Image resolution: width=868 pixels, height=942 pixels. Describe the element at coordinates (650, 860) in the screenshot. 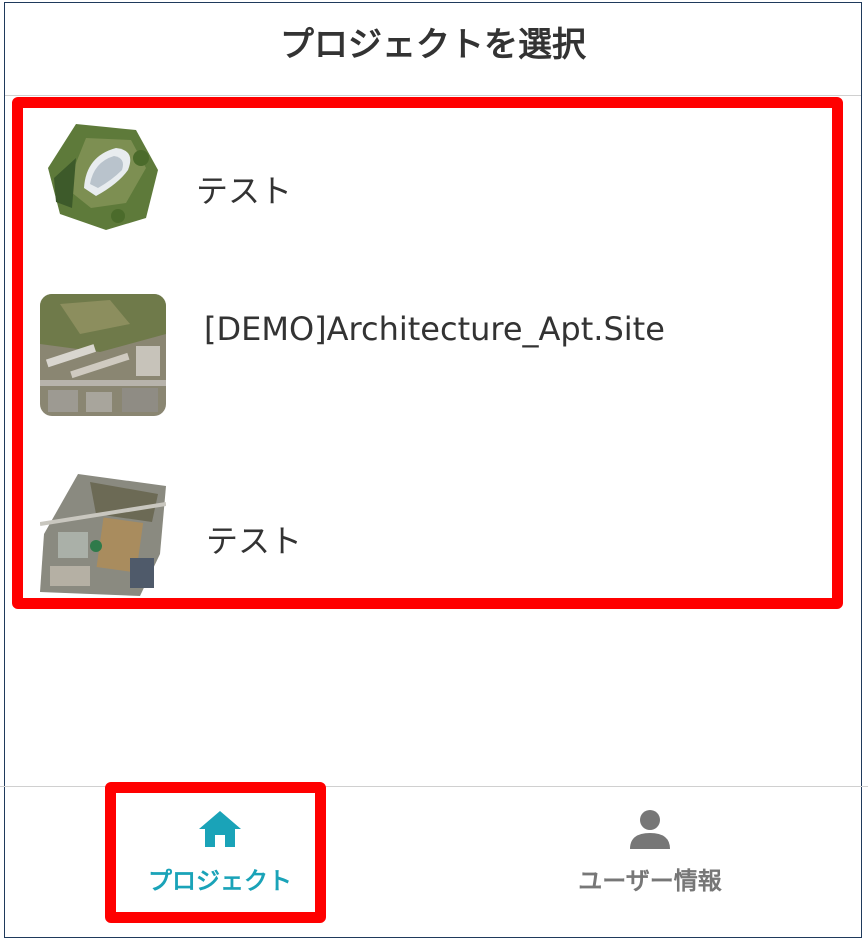

I see `tab-user-info: ユーザー情報` at that location.